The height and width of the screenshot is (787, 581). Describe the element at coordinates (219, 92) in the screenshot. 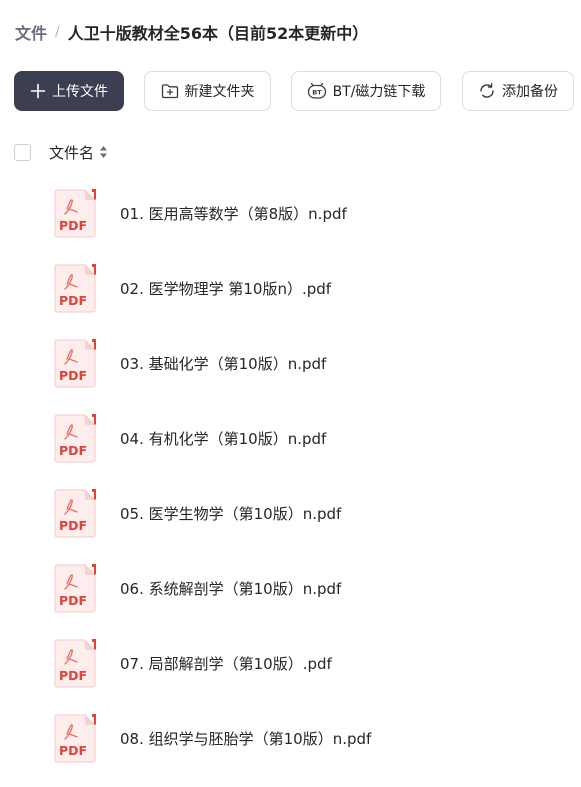

I see `new-folder-label: 新建文件夹` at that location.